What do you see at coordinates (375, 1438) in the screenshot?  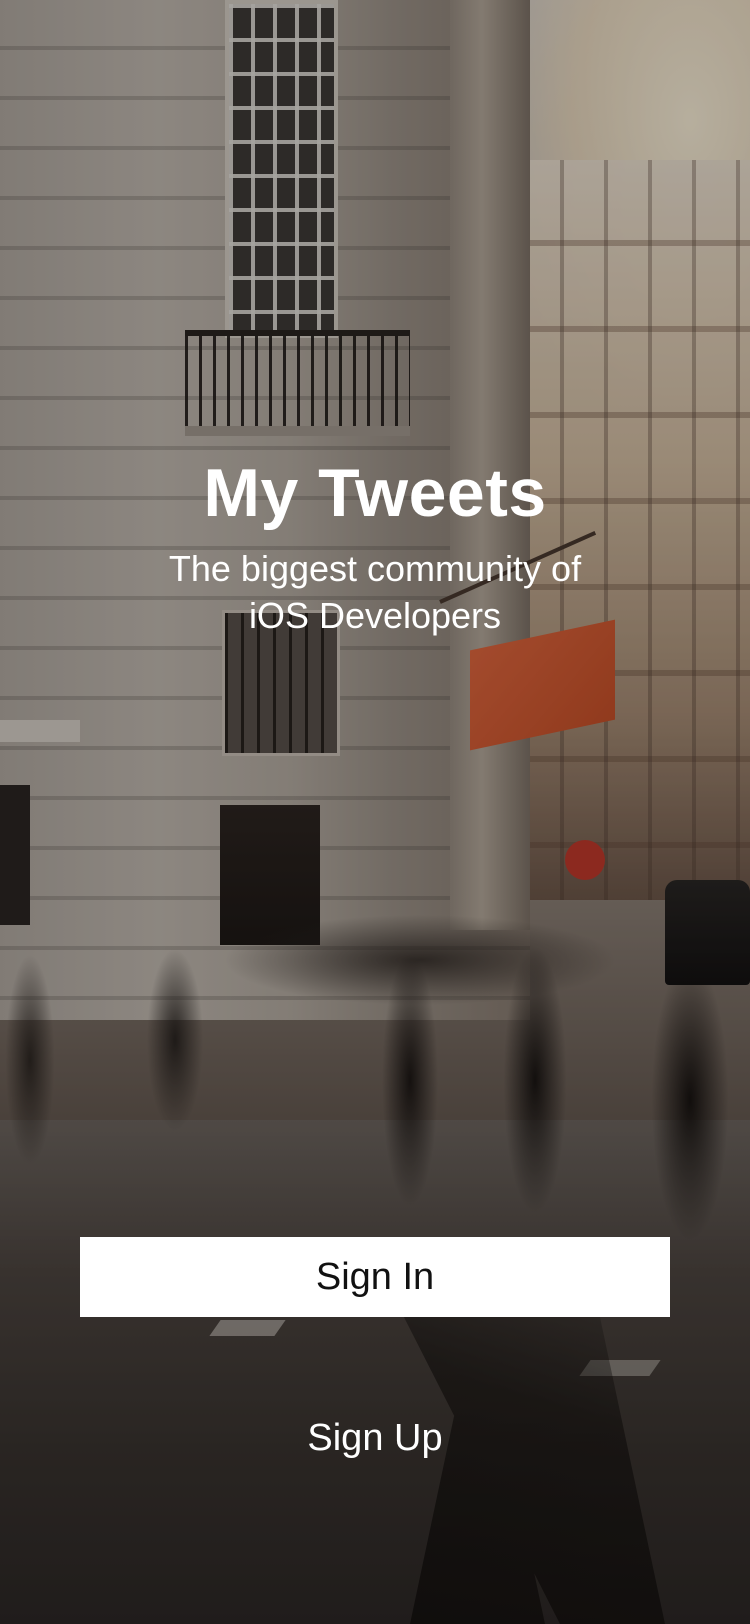 I see `sign-up-button: Sign Up` at bounding box center [375, 1438].